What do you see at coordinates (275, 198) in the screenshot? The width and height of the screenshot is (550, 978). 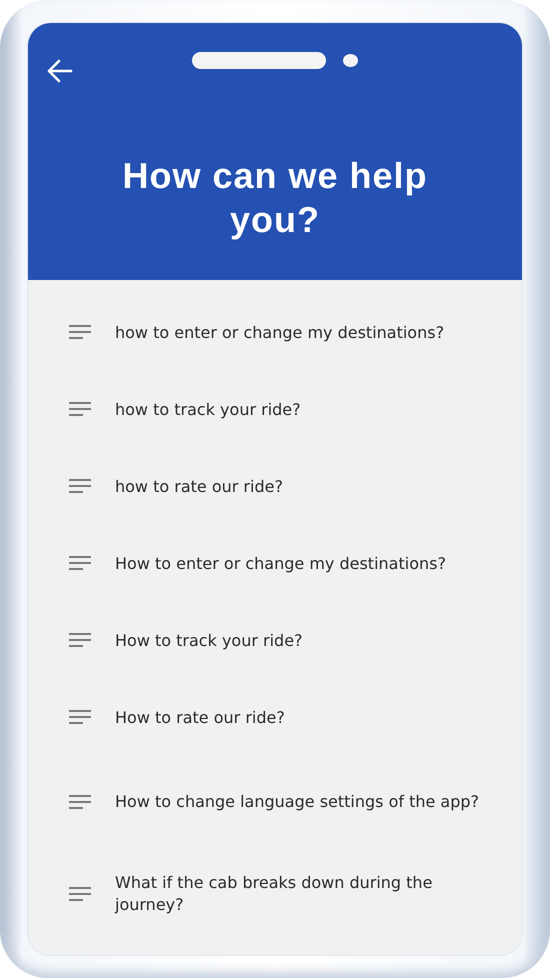 I see `page-title: How can we help you?` at bounding box center [275, 198].